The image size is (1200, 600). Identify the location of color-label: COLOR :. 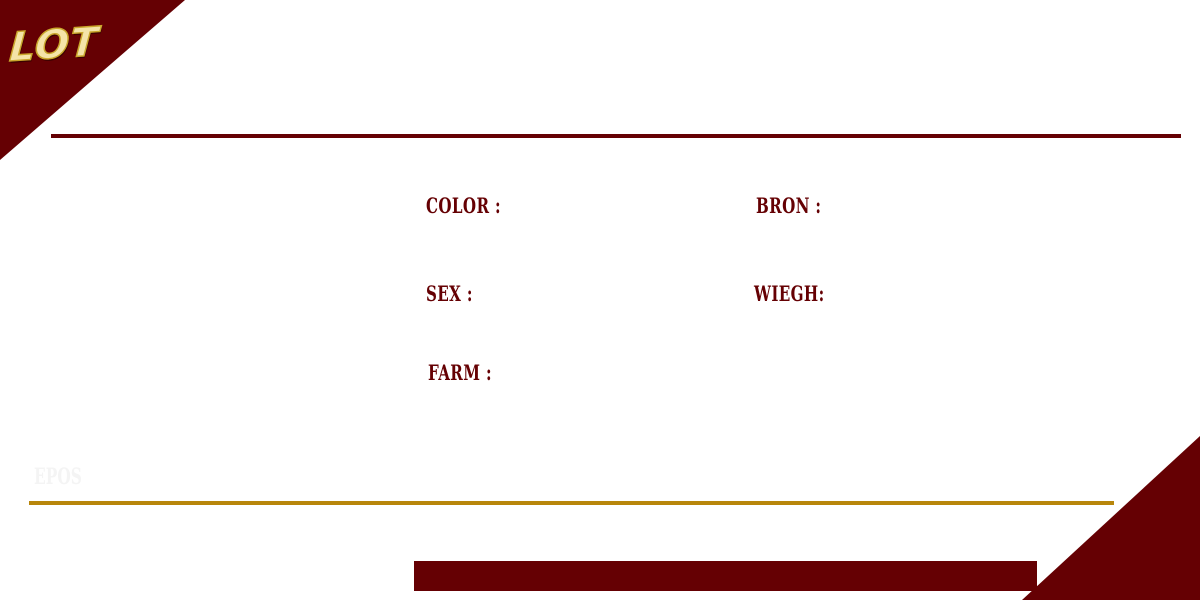
(463, 205).